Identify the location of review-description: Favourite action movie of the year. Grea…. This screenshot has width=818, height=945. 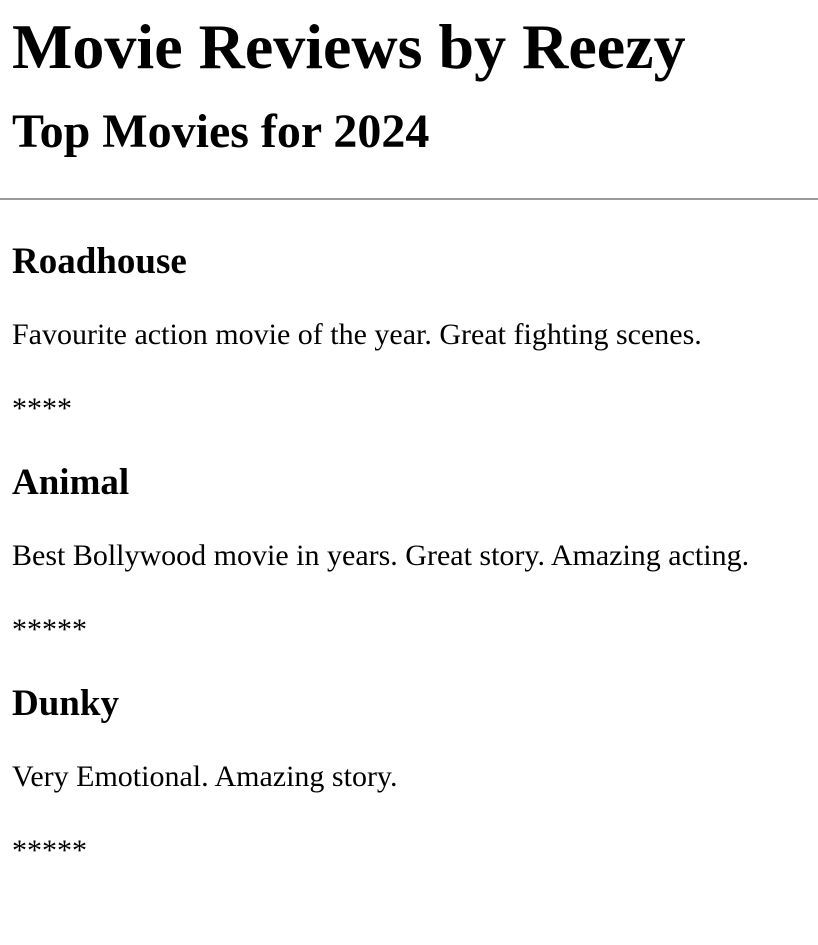
(357, 334).